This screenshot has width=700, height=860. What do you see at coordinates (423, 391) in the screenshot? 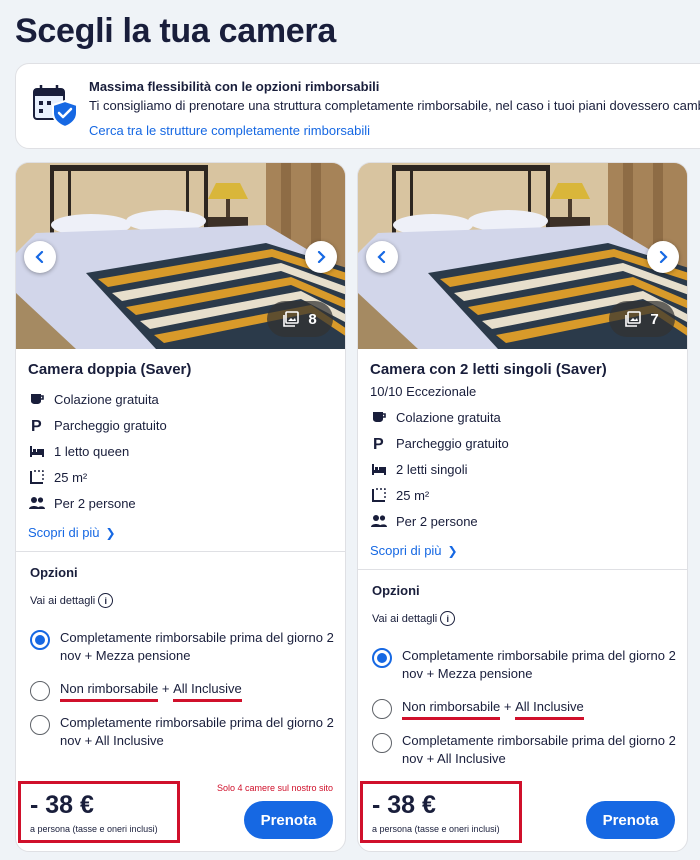
I see `room-rating: 10/10 Eccezionale` at bounding box center [423, 391].